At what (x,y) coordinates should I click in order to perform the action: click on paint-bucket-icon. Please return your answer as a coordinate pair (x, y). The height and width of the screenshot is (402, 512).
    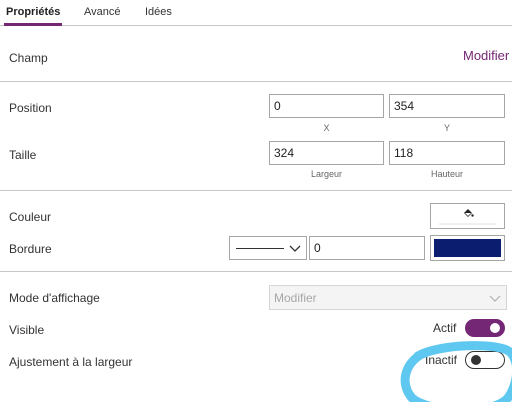
    Looking at the image, I should click on (469, 213).